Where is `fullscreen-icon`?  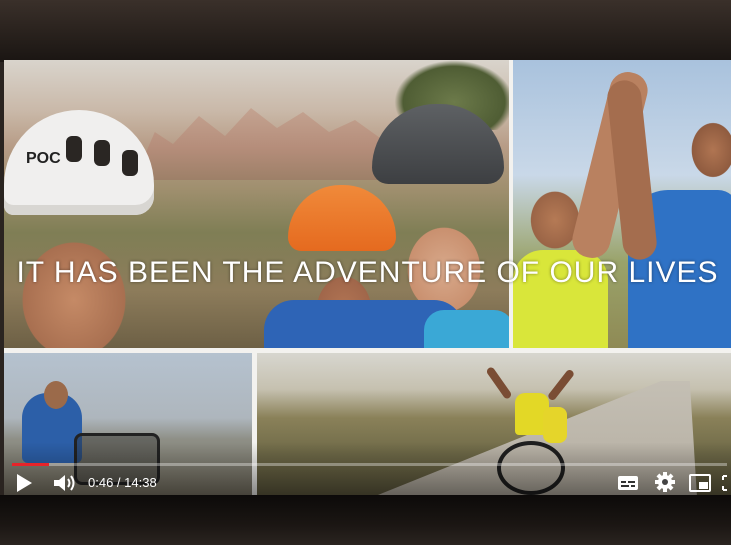
fullscreen-icon is located at coordinates (724, 483).